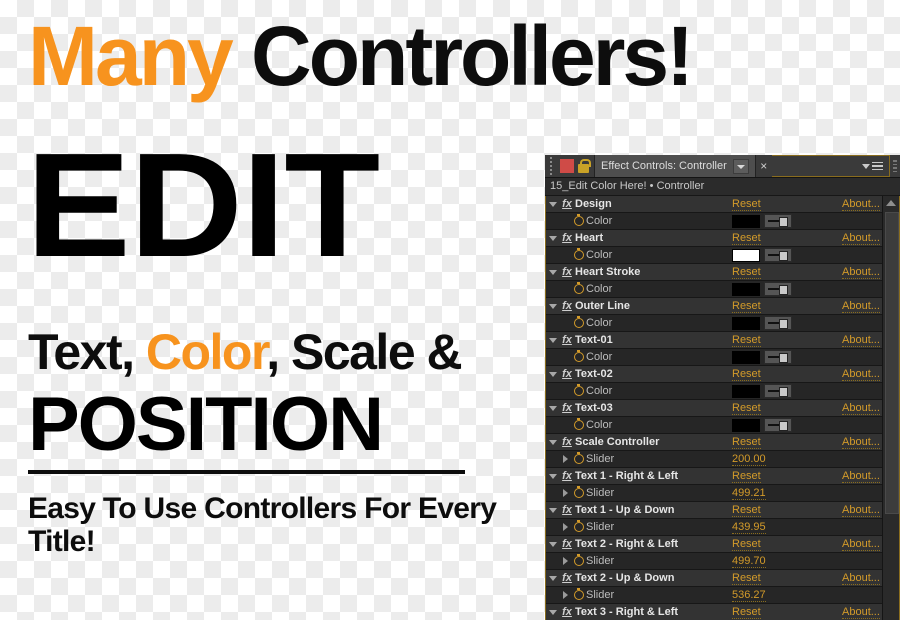  Describe the element at coordinates (872, 166) in the screenshot. I see `panel-menu-icon` at that location.